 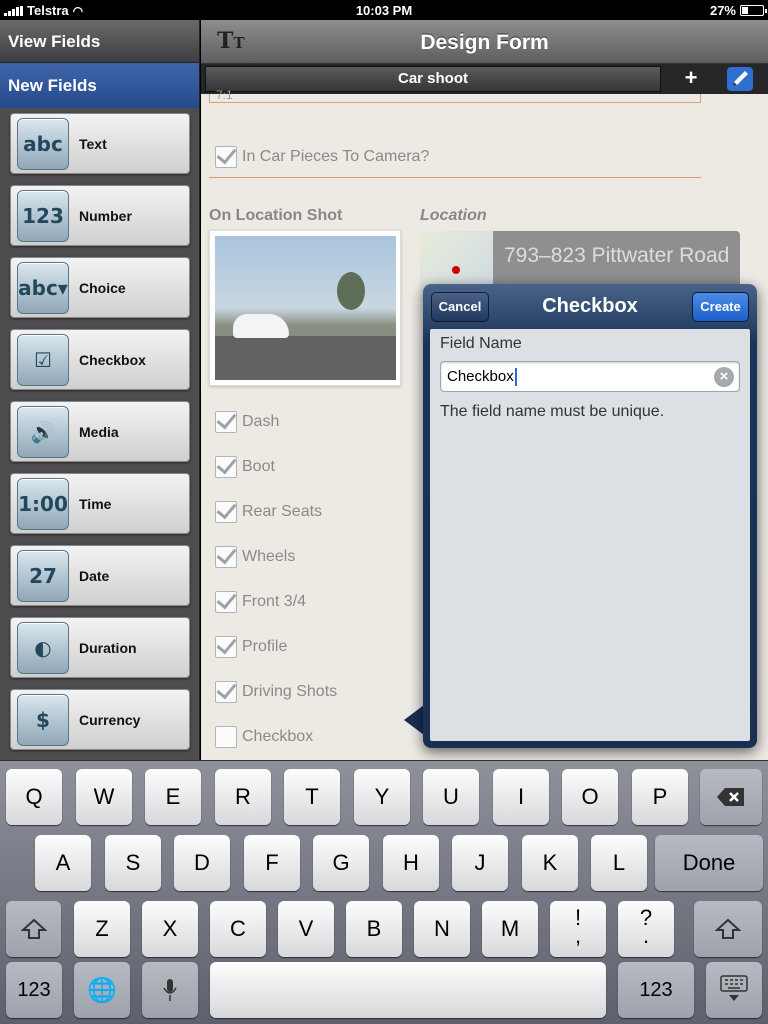 I want to click on sidebar-item-date: 27 Date, so click(x=100, y=575).